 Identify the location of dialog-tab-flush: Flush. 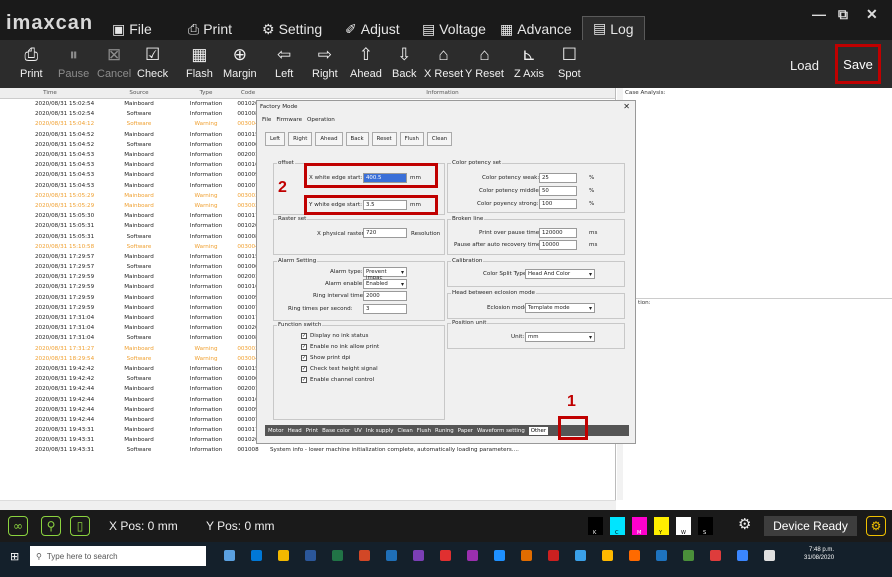
(424, 431).